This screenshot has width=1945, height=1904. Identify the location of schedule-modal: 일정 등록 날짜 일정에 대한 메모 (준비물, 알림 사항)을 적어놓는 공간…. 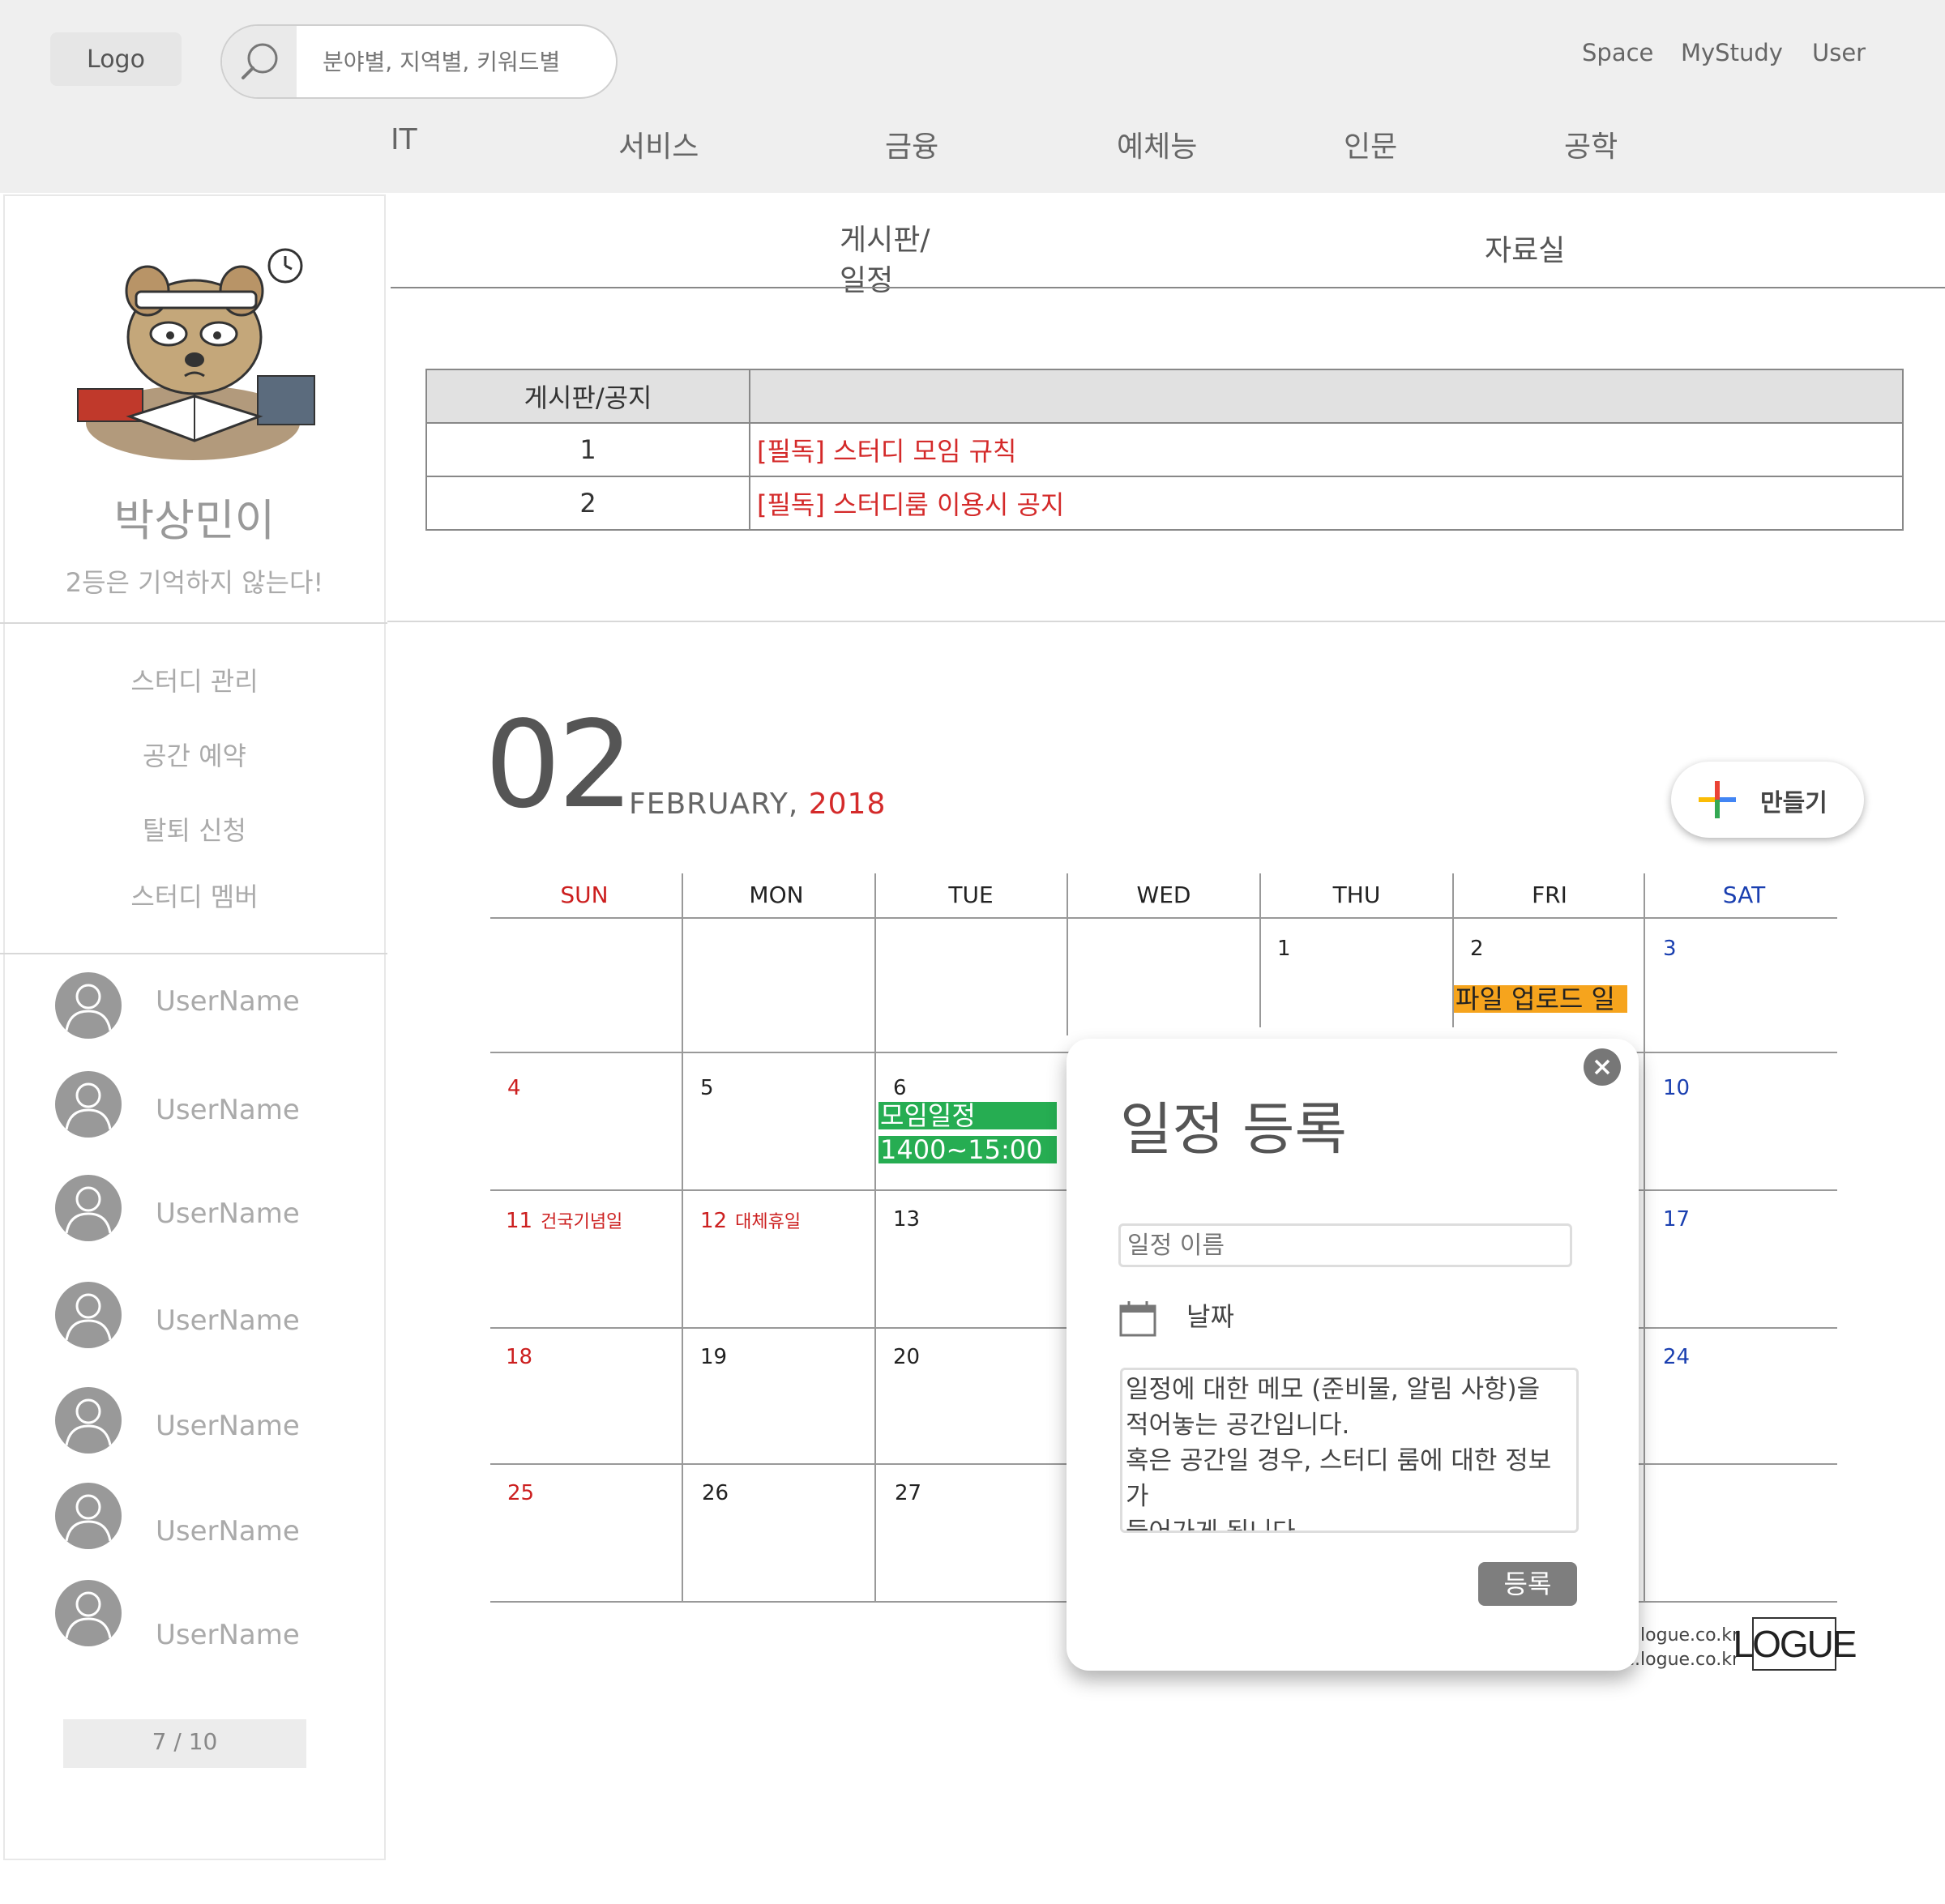
(1353, 1355).